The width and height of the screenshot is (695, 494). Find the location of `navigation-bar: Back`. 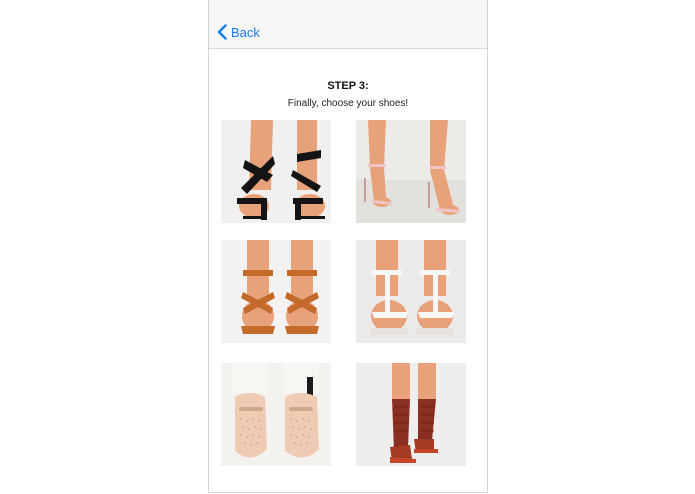

navigation-bar: Back is located at coordinates (348, 24).